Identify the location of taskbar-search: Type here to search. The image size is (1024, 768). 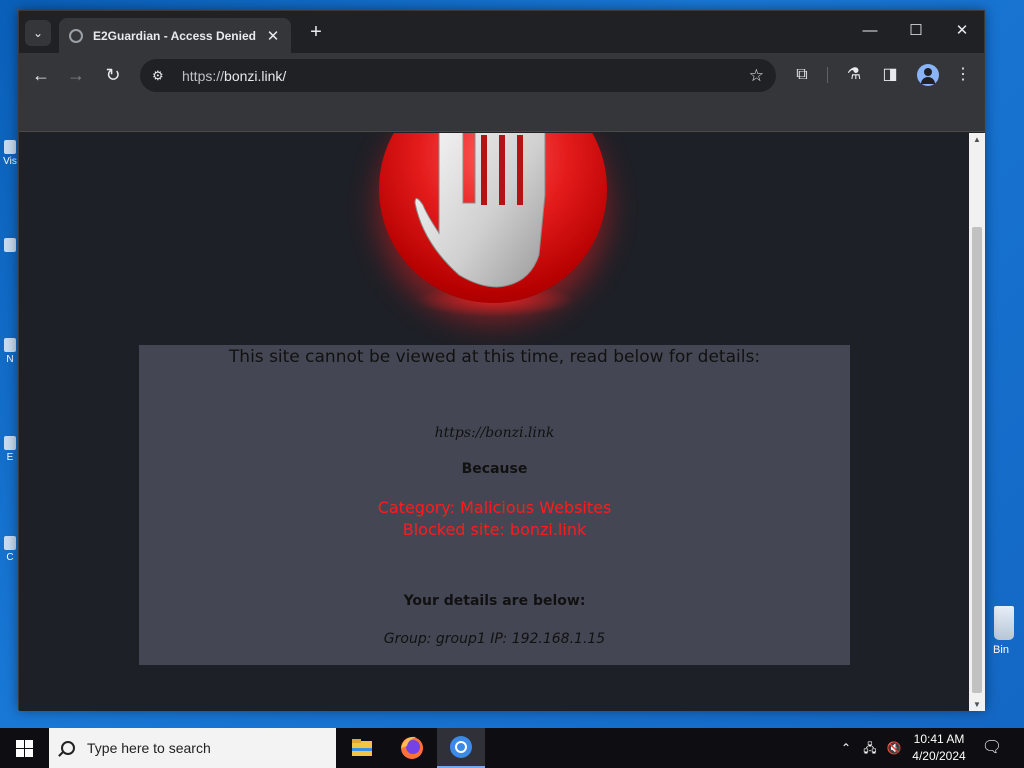
(192, 748).